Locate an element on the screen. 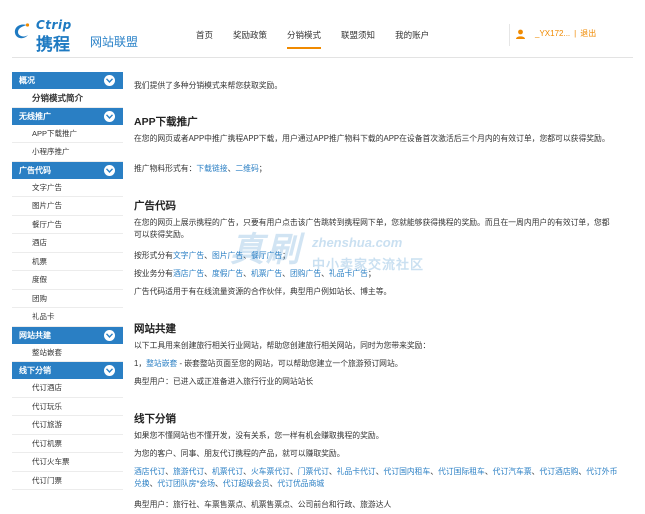 This screenshot has width=645, height=514. sidebar-item-image-ad: 图片广告 is located at coordinates (67, 206).